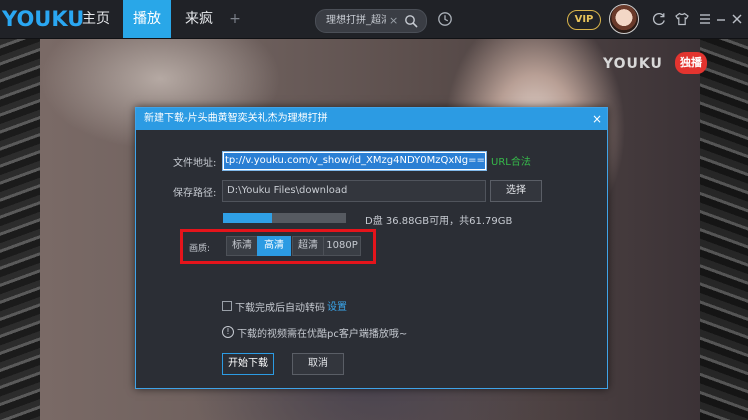  I want to click on search-icon, so click(411, 21).